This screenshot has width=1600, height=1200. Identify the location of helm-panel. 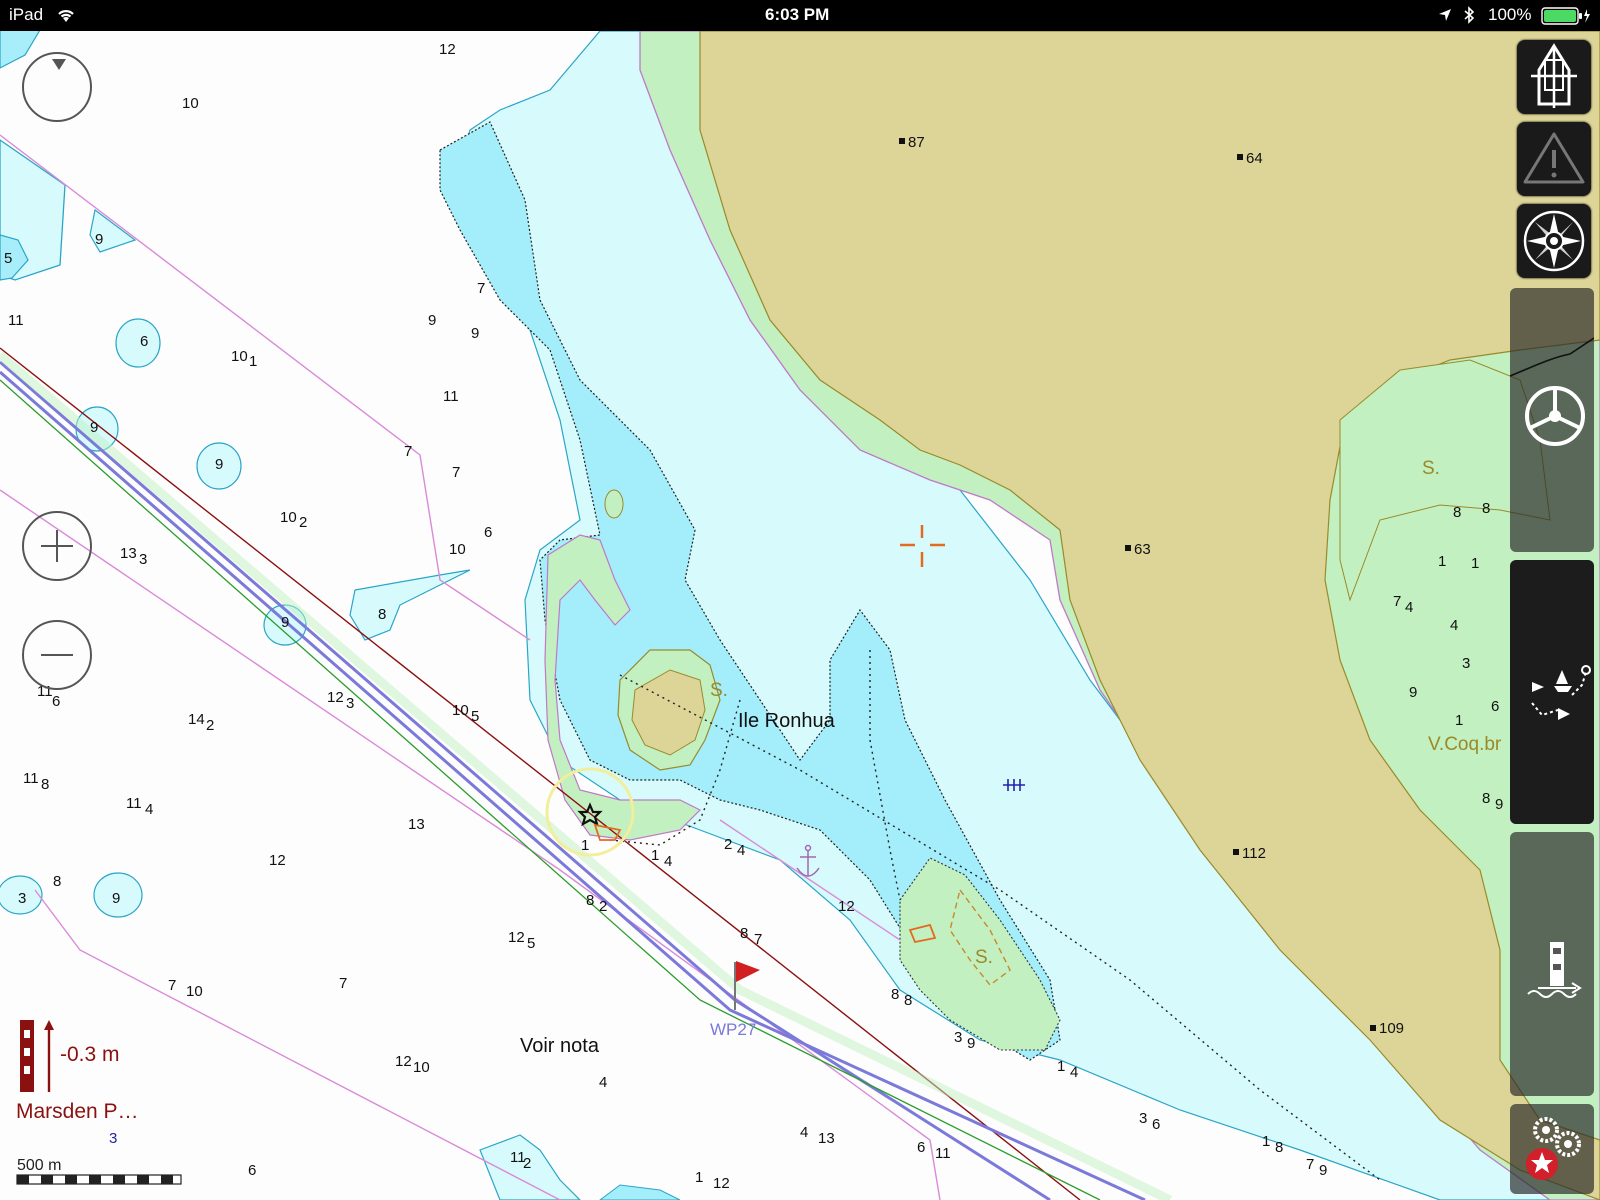
(1552, 420).